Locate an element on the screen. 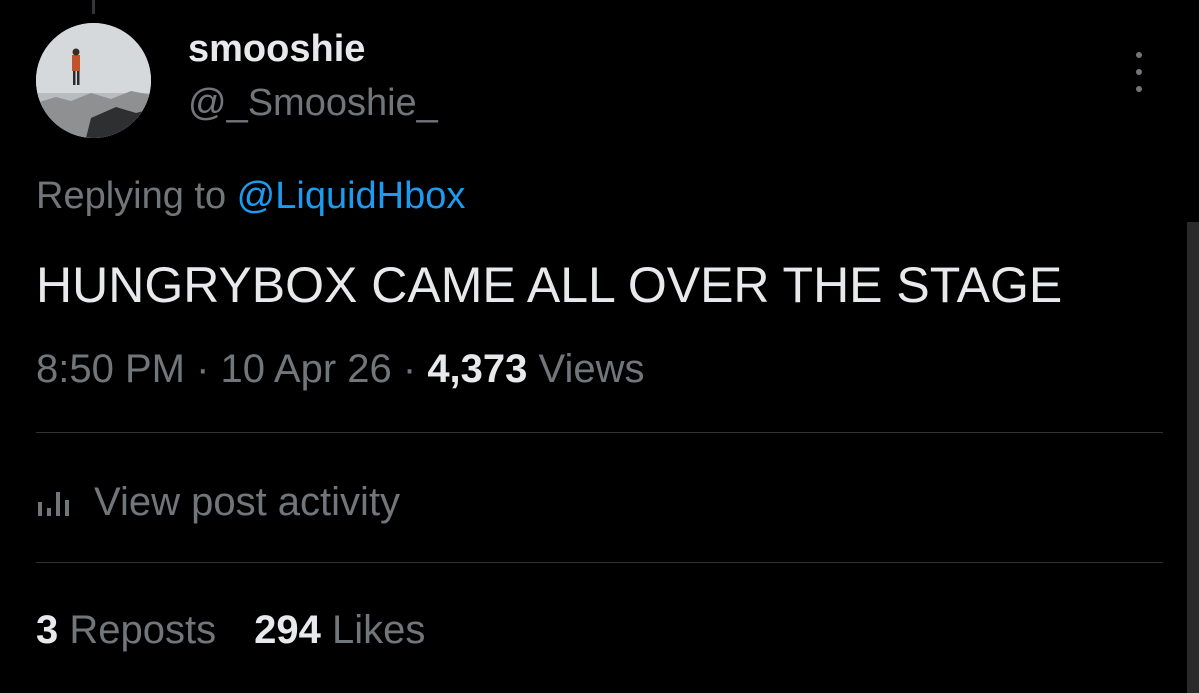 The height and width of the screenshot is (693, 1199). reposts-stat: 3 Reposts is located at coordinates (126, 630).